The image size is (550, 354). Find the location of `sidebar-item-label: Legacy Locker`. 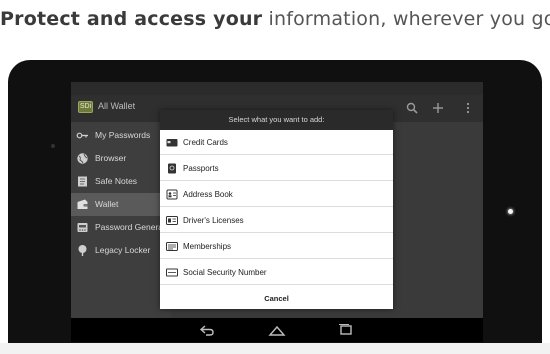

sidebar-item-label: Legacy Locker is located at coordinates (123, 250).